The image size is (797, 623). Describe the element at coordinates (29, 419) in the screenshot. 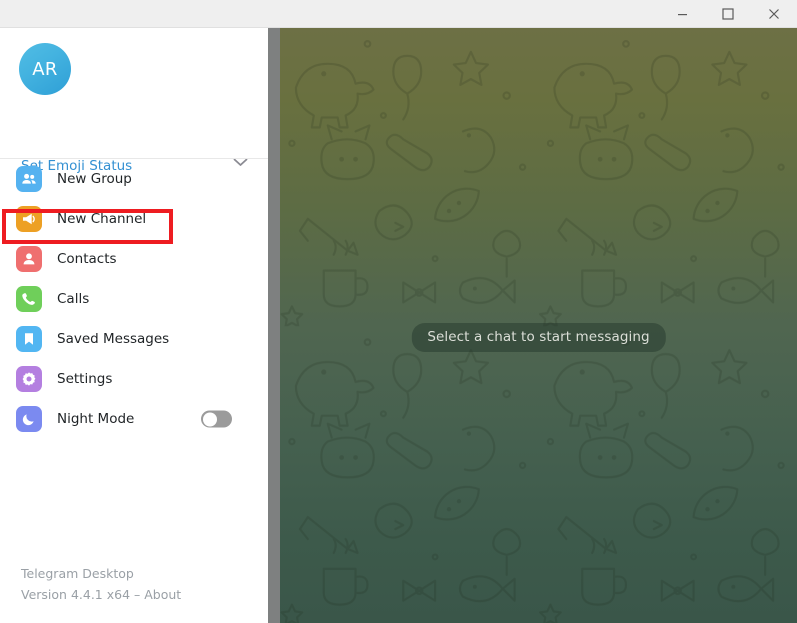

I see `night-mode-icon` at that location.